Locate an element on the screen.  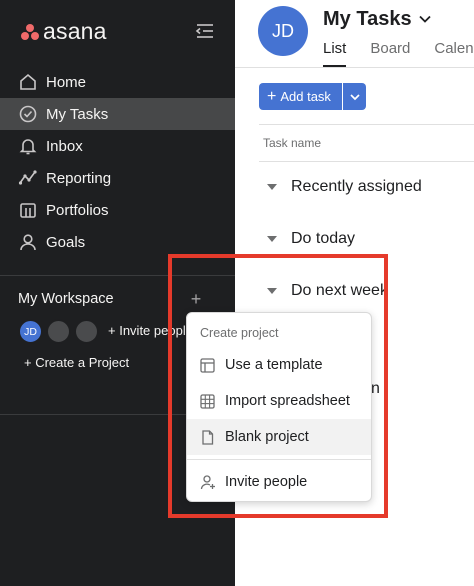
sidebar-item-label: My Tasks is located at coordinates (77, 114).